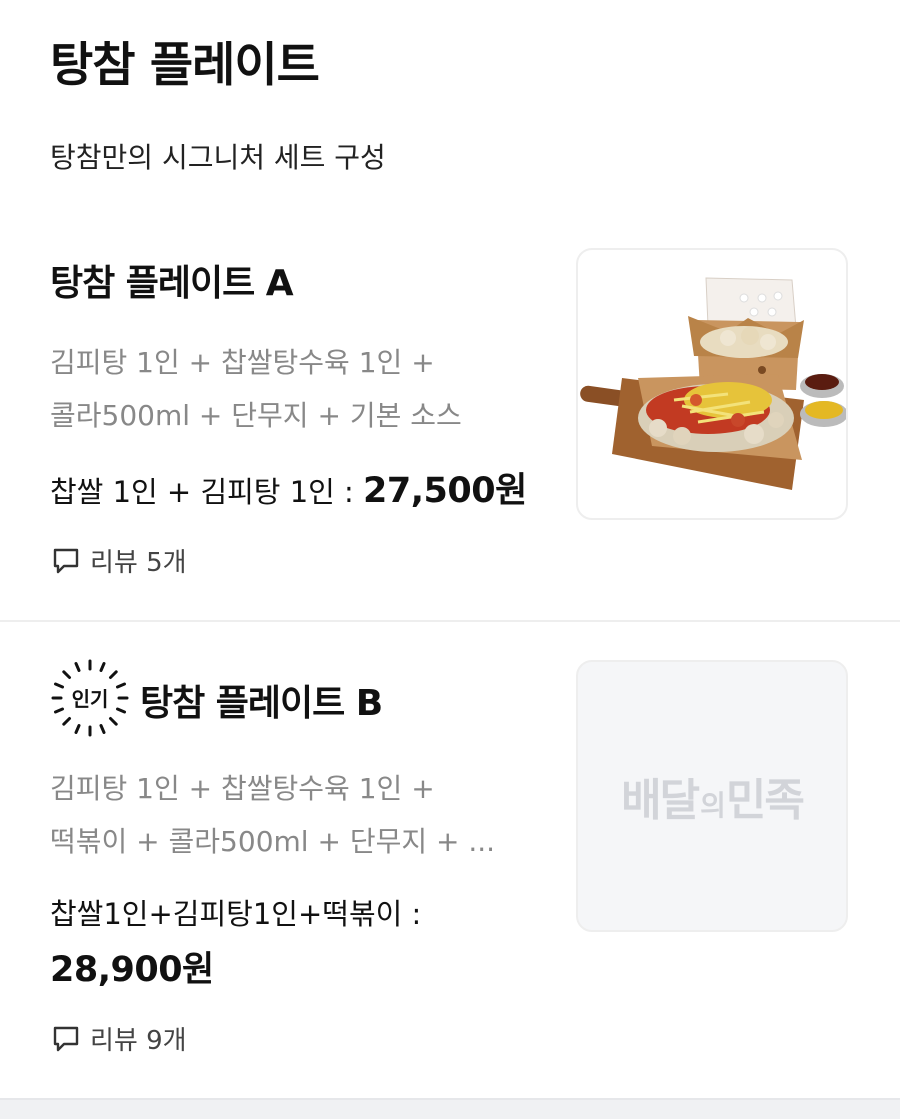 Image resolution: width=900 pixels, height=1119 pixels. What do you see at coordinates (236, 914) in the screenshot?
I see `price-label: 찹쌀1인+김피탕1인+떡볶이 :` at bounding box center [236, 914].